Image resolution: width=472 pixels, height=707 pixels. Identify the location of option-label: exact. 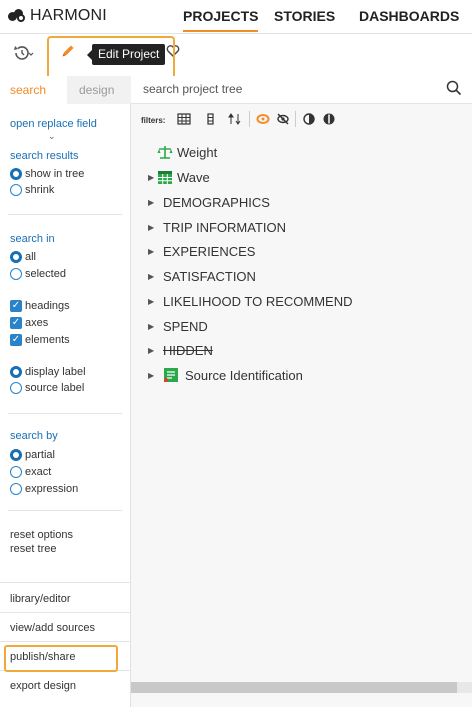
(38, 472).